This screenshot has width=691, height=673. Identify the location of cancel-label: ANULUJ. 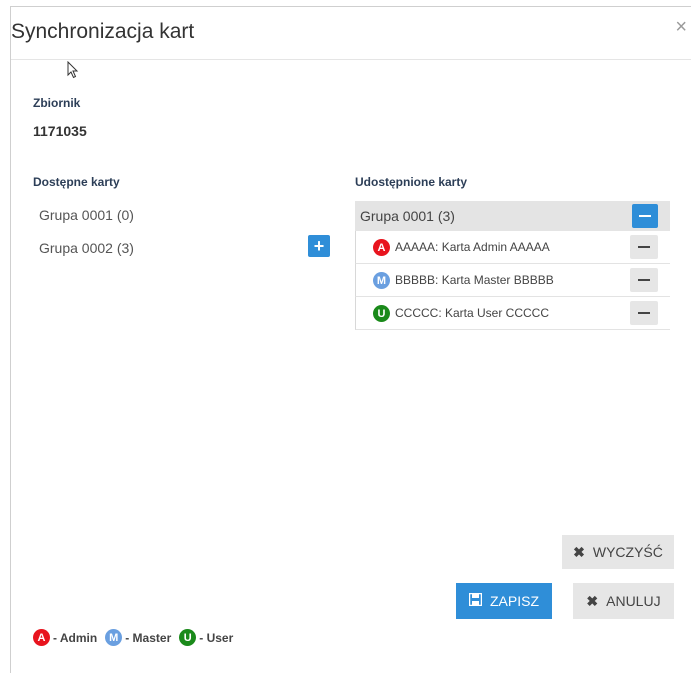
(633, 601).